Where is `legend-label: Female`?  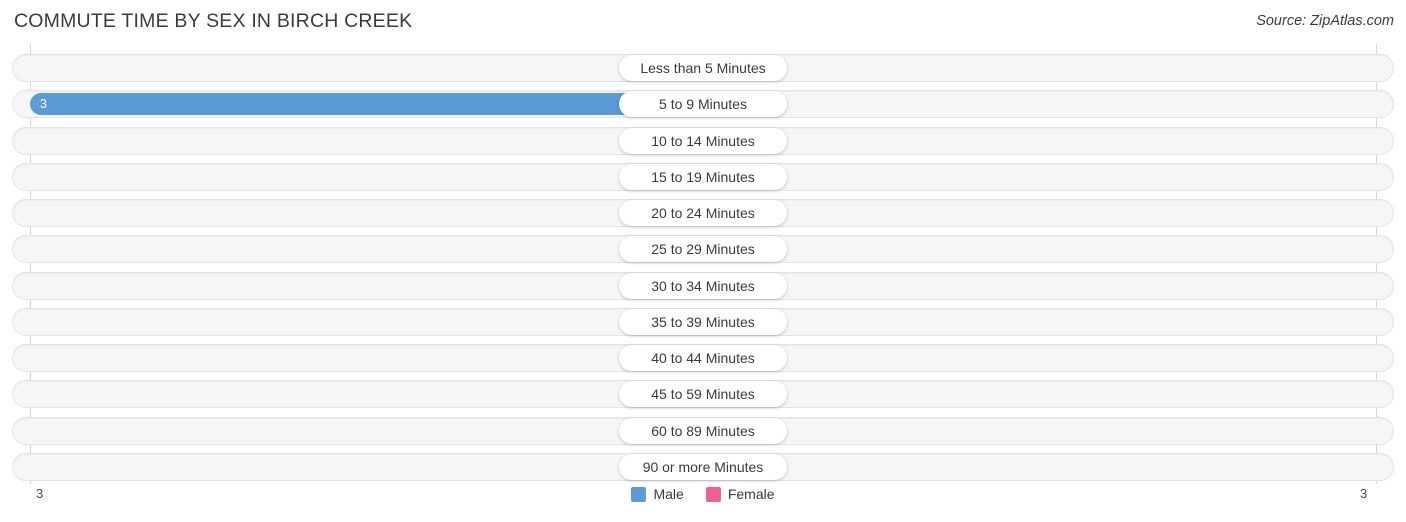
legend-label: Female is located at coordinates (751, 494).